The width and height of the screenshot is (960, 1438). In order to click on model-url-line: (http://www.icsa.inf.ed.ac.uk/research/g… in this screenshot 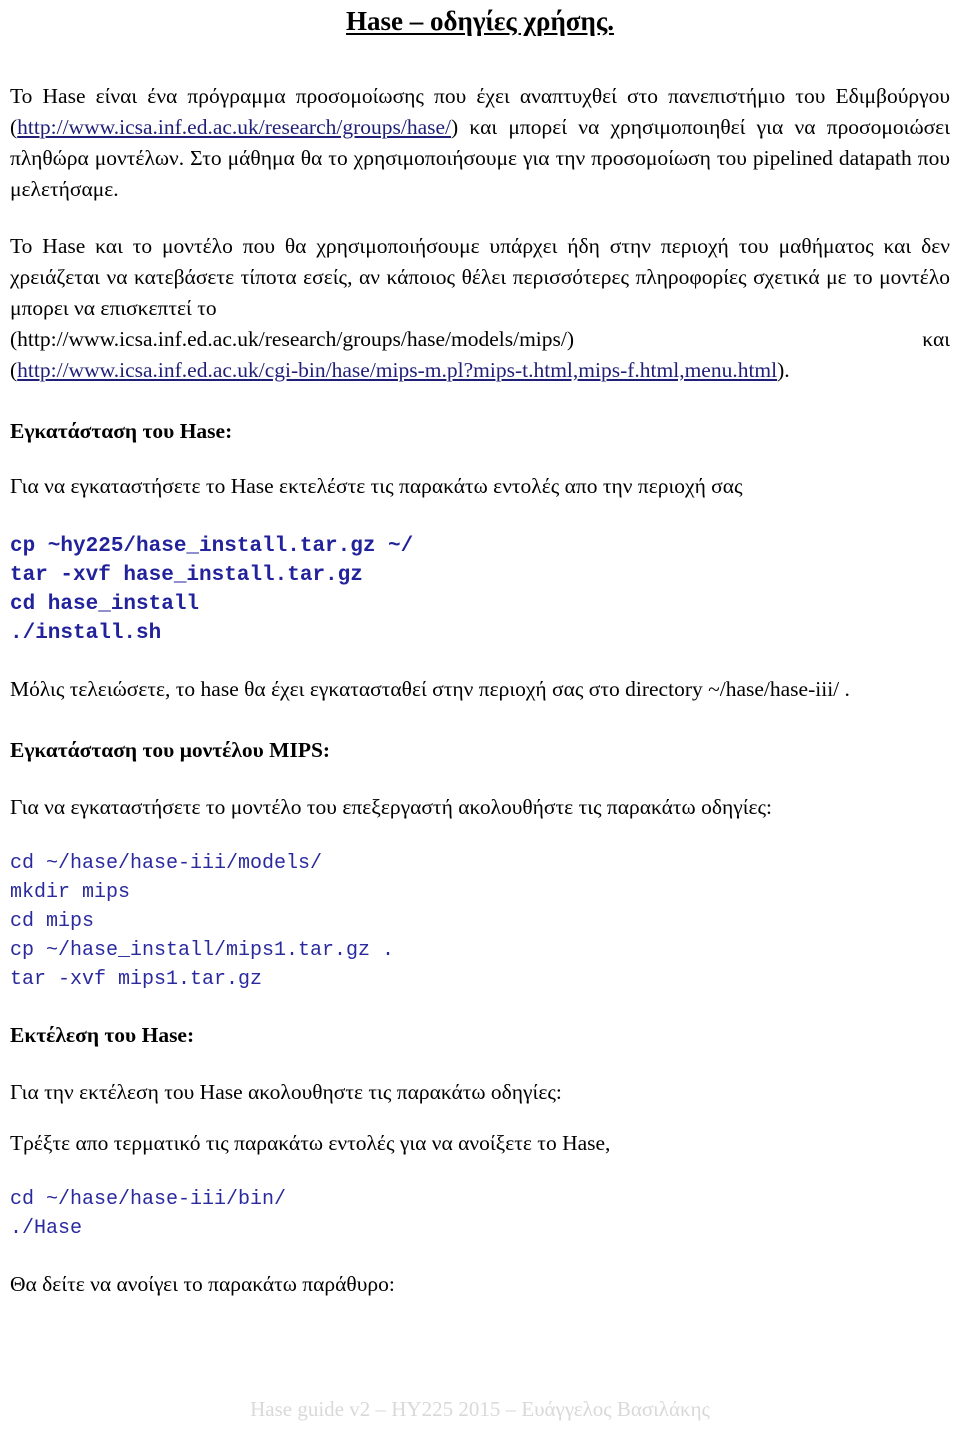, I will do `click(480, 339)`.